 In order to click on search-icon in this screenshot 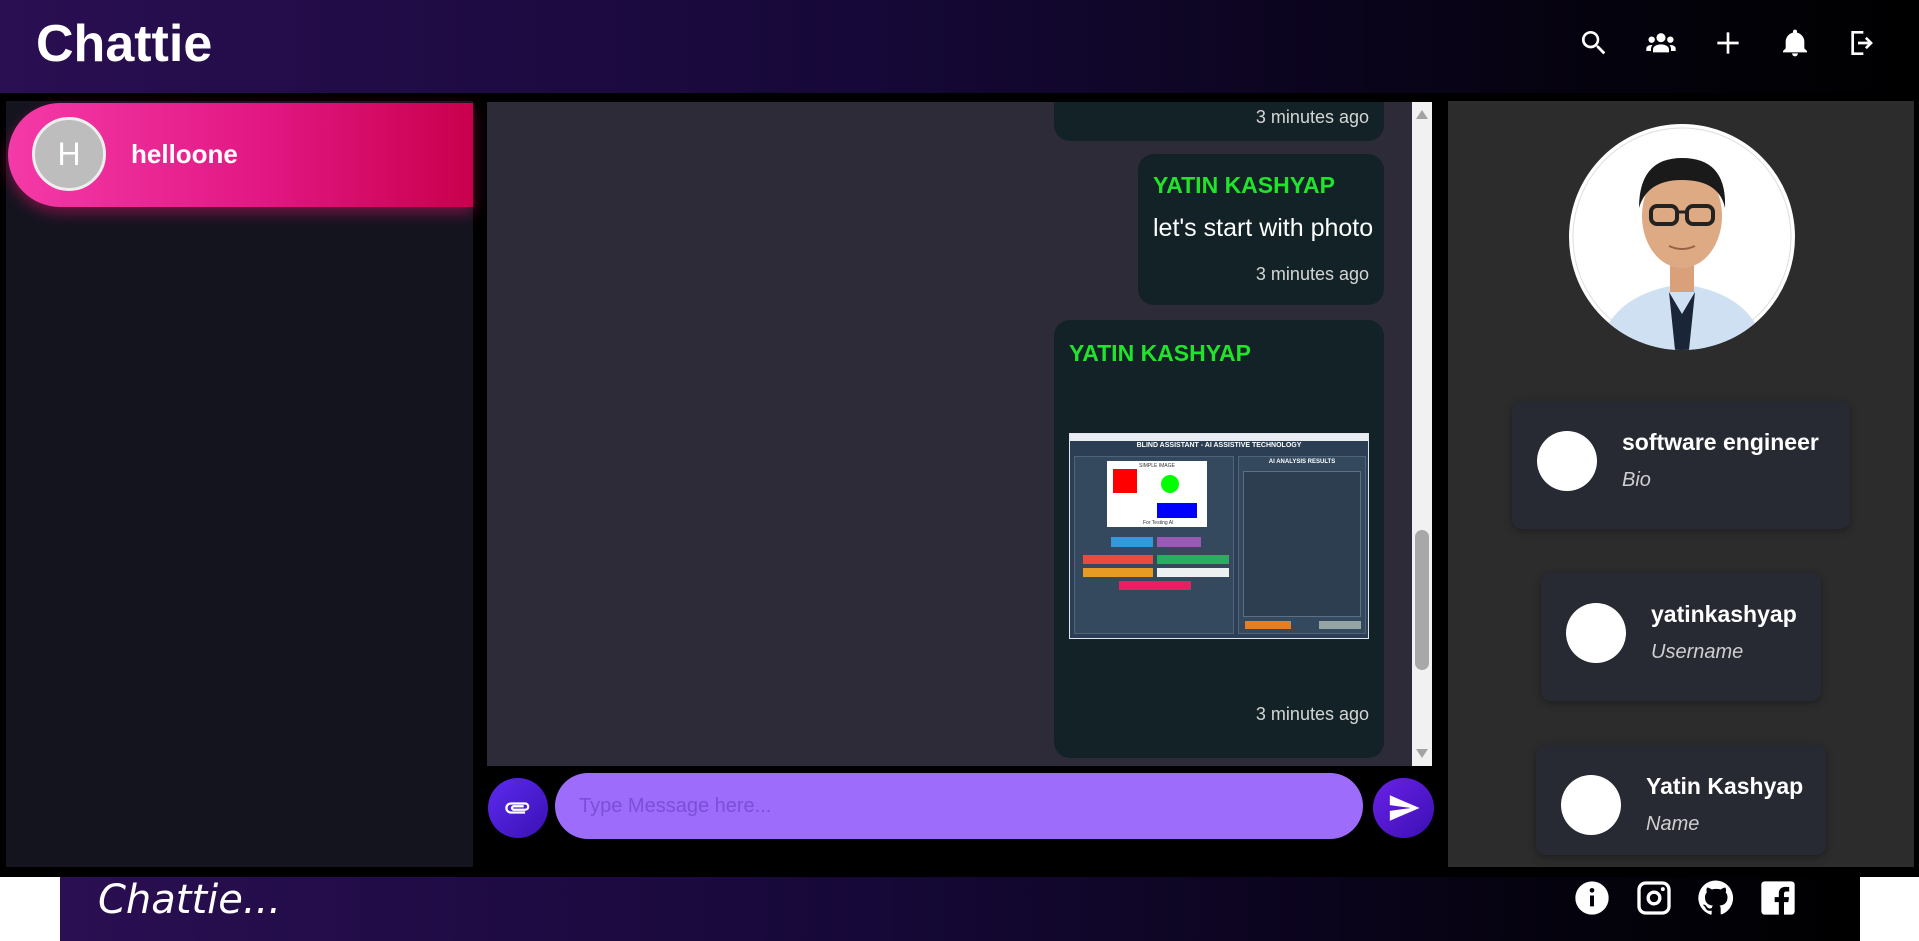, I will do `click(1594, 43)`.